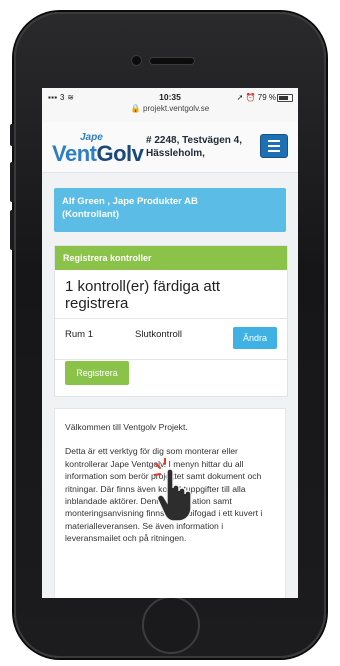 The width and height of the screenshot is (340, 666). I want to click on tap-hand-icon, so click(173, 490).